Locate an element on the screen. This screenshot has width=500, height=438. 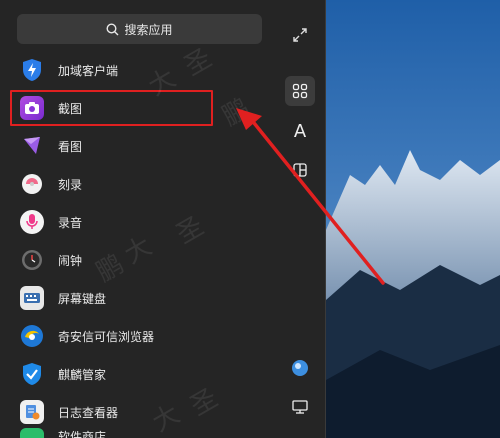
expand-icon is located at coordinates (300, 35).